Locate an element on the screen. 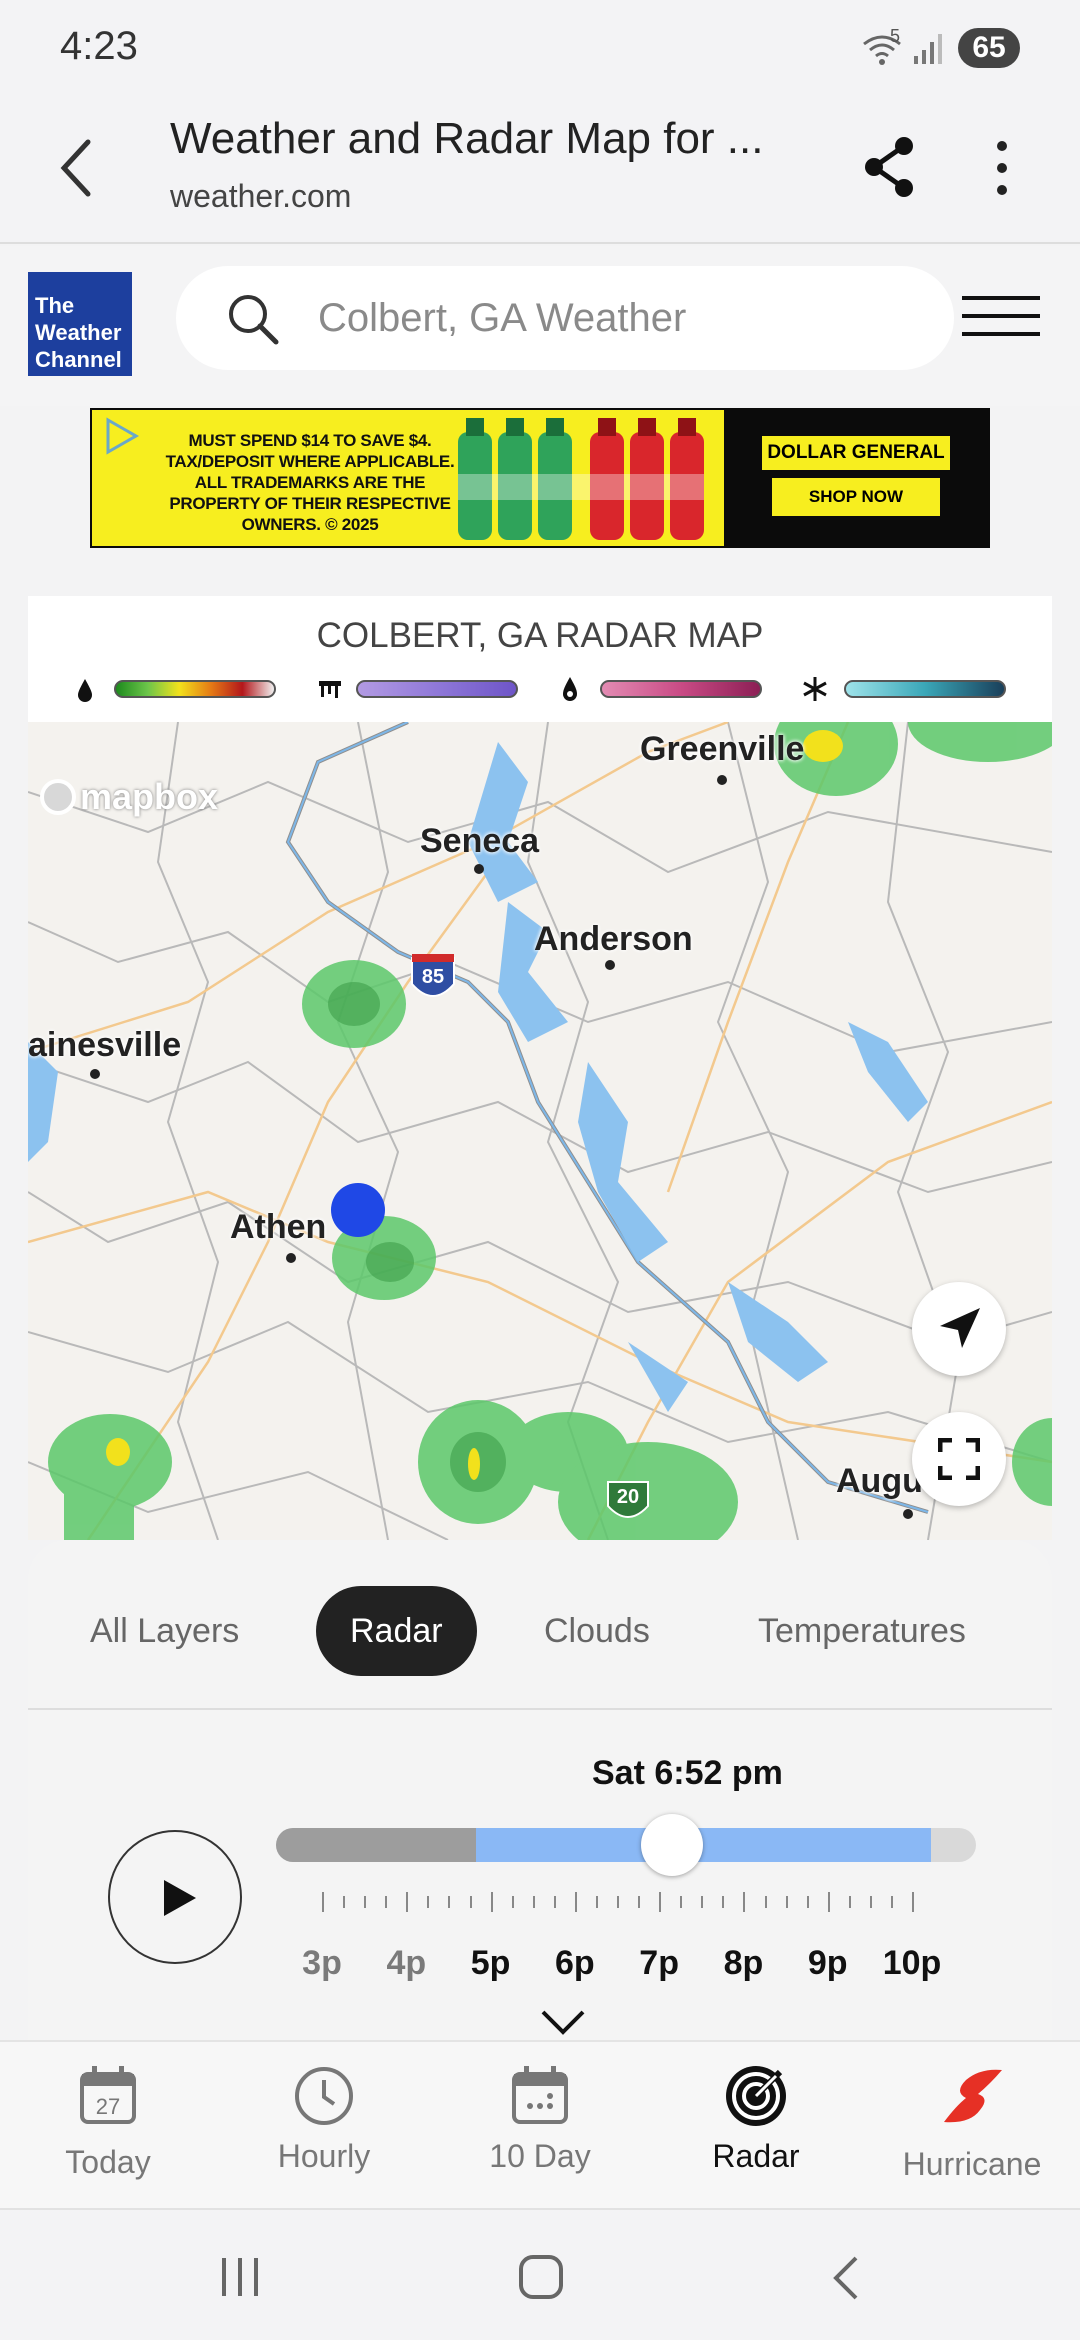 This screenshot has height=2340, width=1080. mapbox-label: mapbox is located at coordinates (149, 796).